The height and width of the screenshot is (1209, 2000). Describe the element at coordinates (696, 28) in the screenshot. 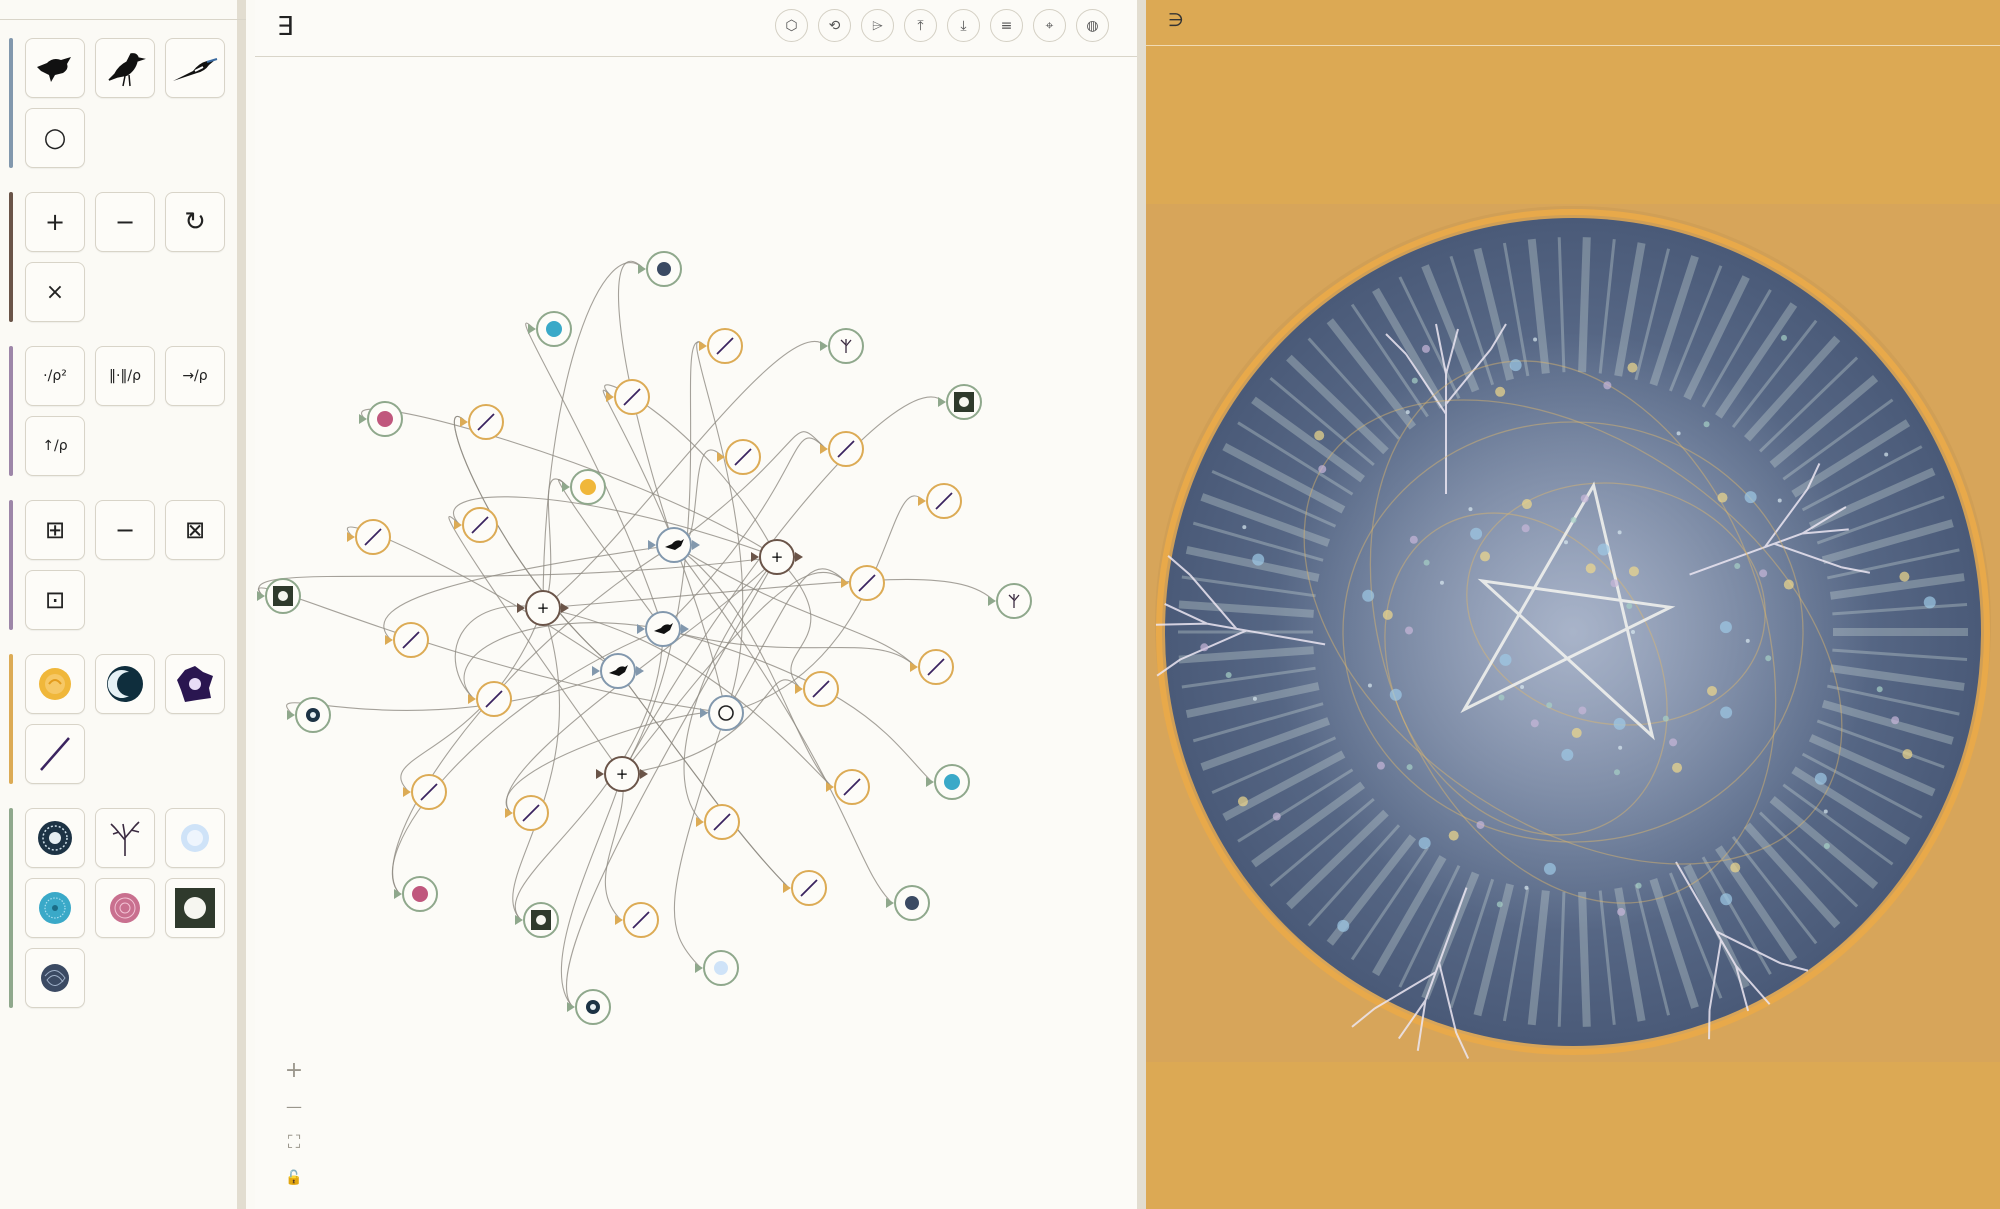

I see `editor-toolbar: ∃ ⬡ ⟲ ⌲ ⤒ ⤓ ≡ ⌖ ◍` at that location.